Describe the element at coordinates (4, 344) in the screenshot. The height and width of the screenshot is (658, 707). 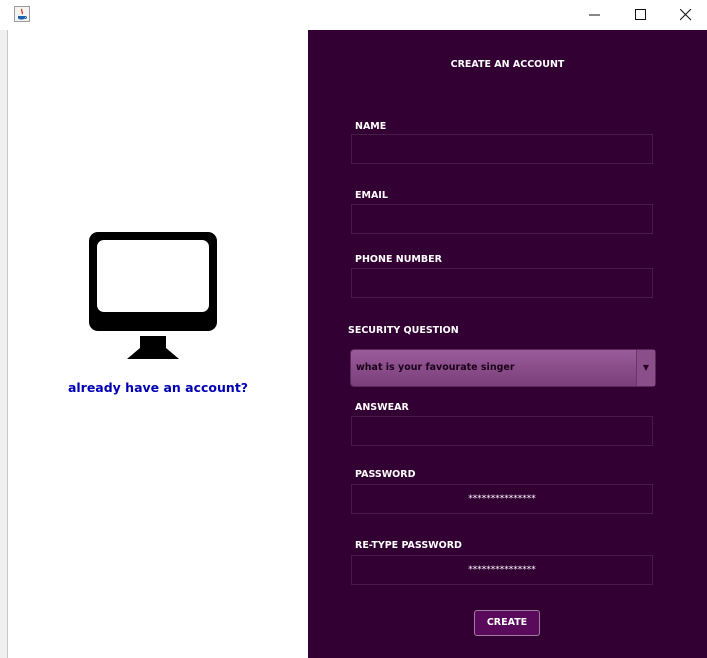
I see `background-window-edge` at that location.